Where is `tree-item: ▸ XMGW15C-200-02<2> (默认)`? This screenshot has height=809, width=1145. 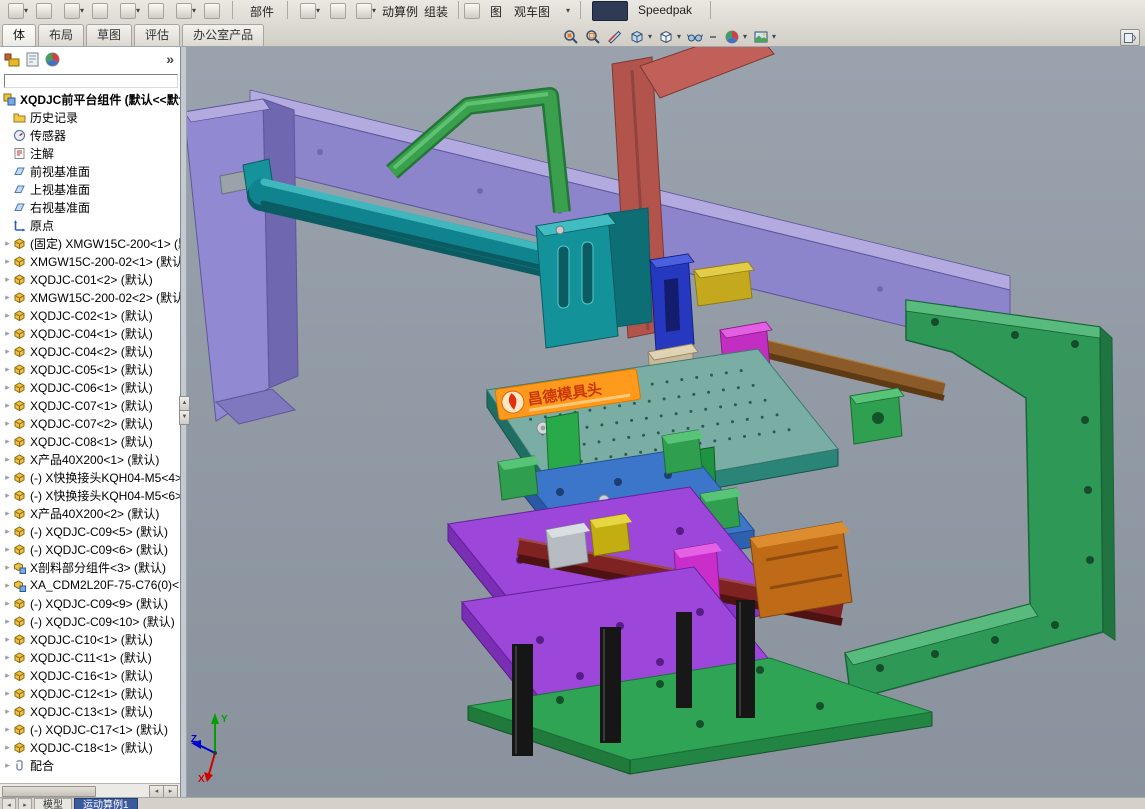
tree-item: ▸ XMGW15C-200-02<2> (默认) is located at coordinates (90, 297).